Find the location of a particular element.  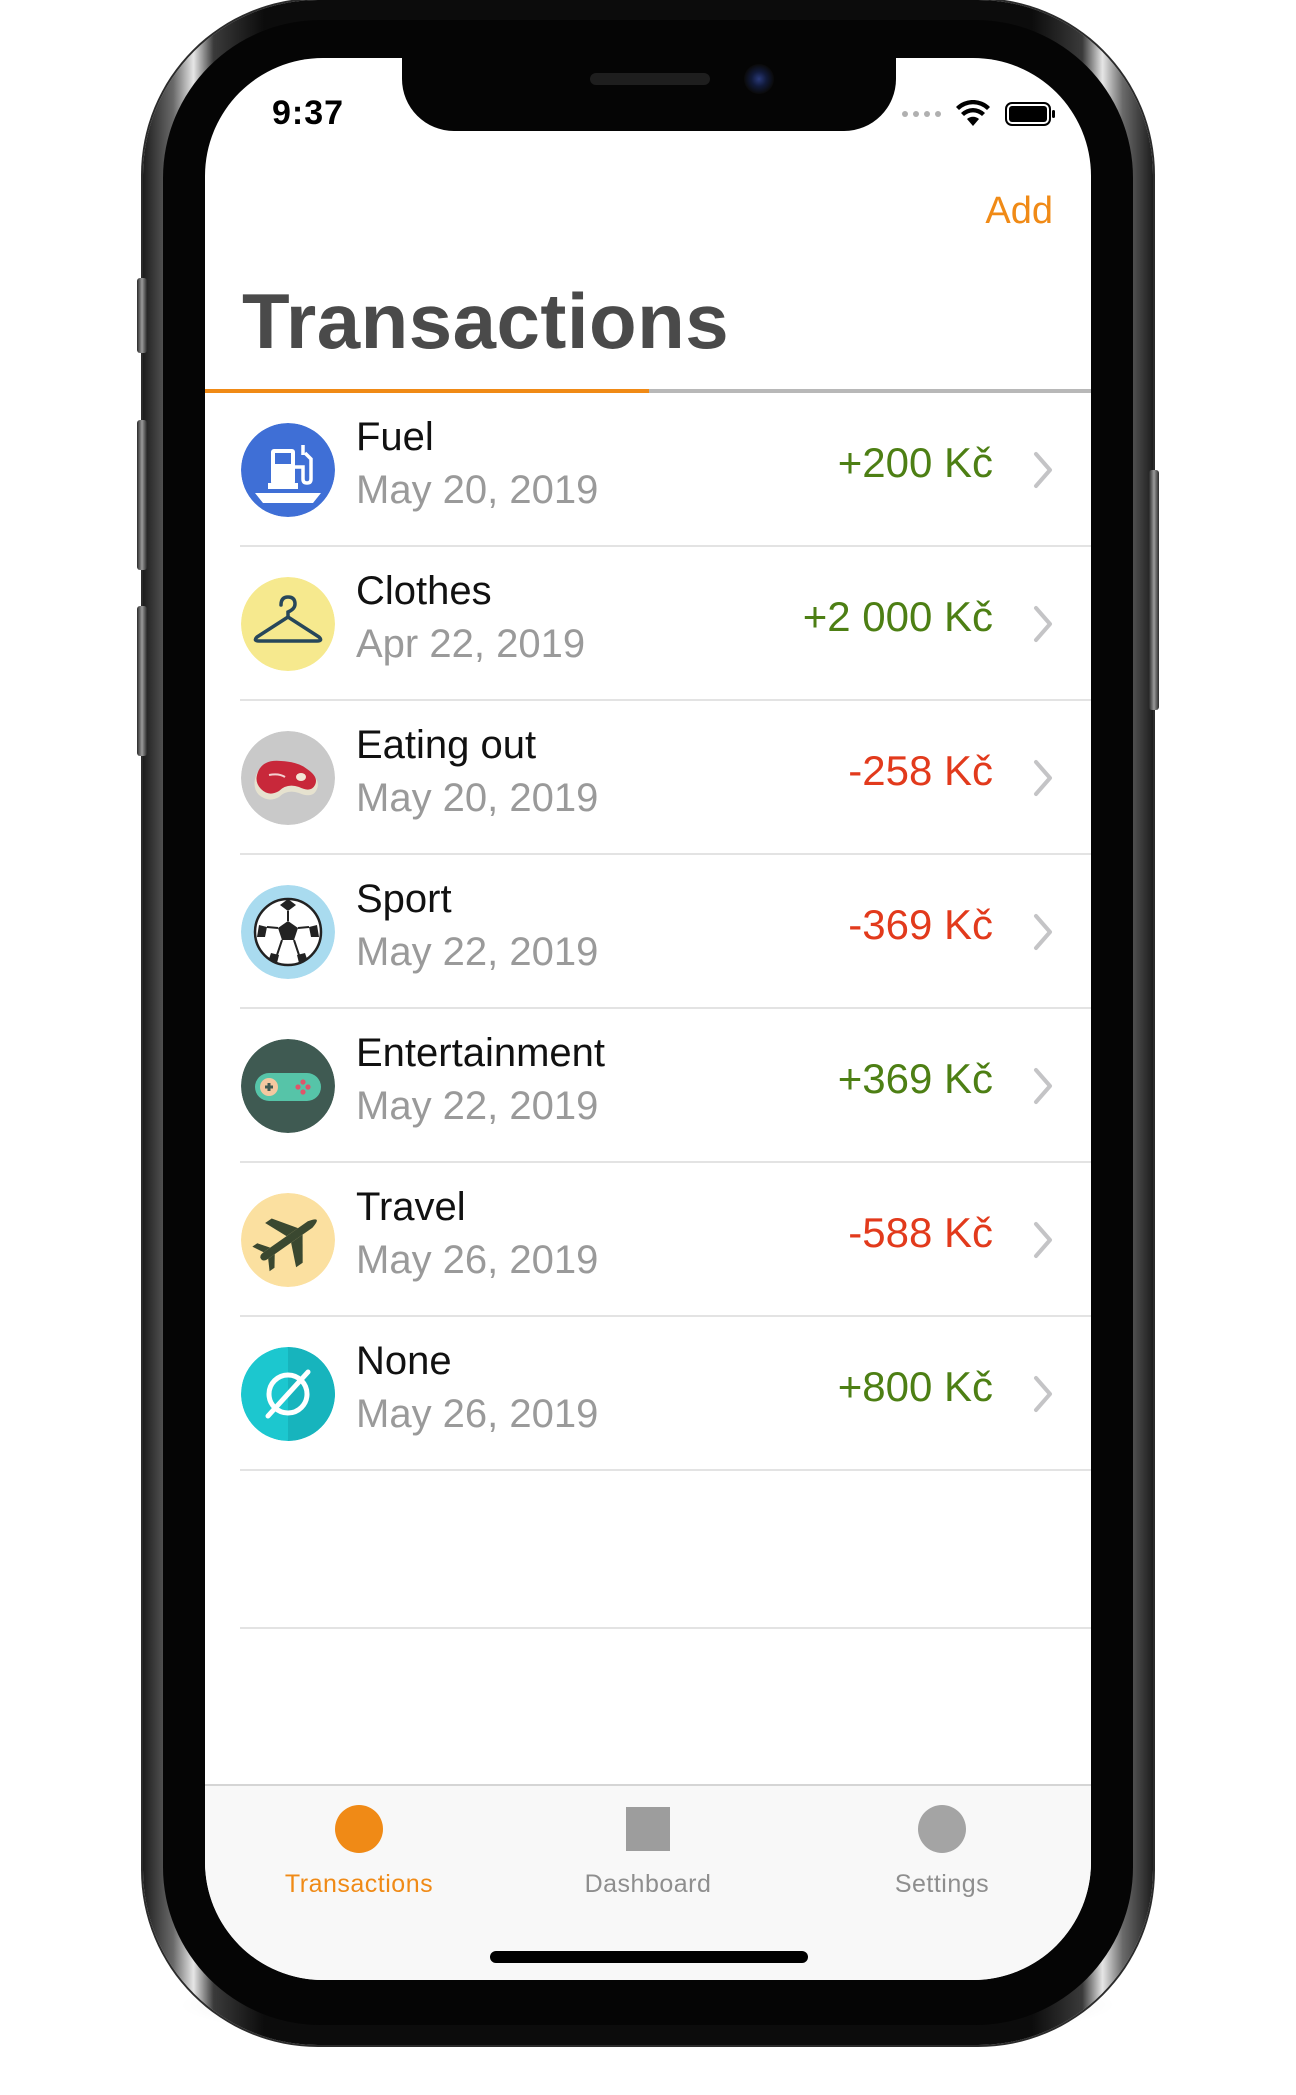

volume-up-button is located at coordinates (142, 495).